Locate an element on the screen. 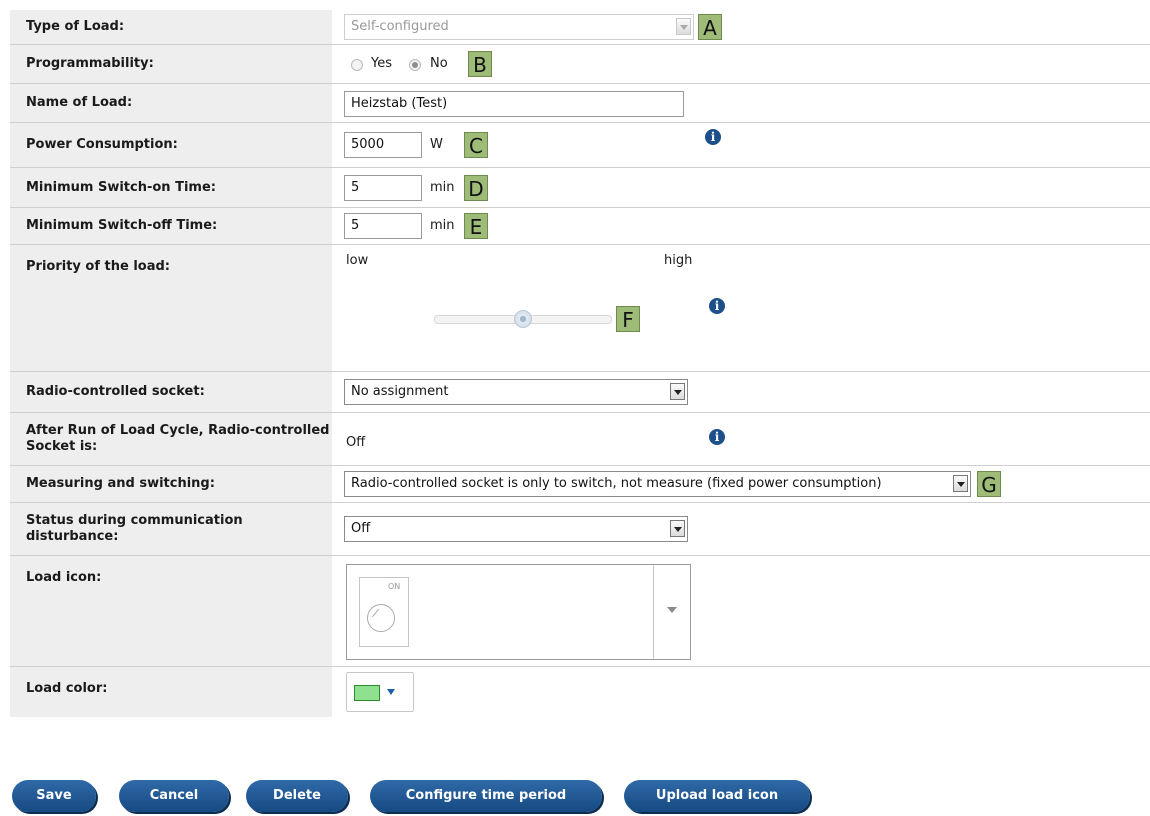  status-disturbance-select: Off is located at coordinates (516, 529).